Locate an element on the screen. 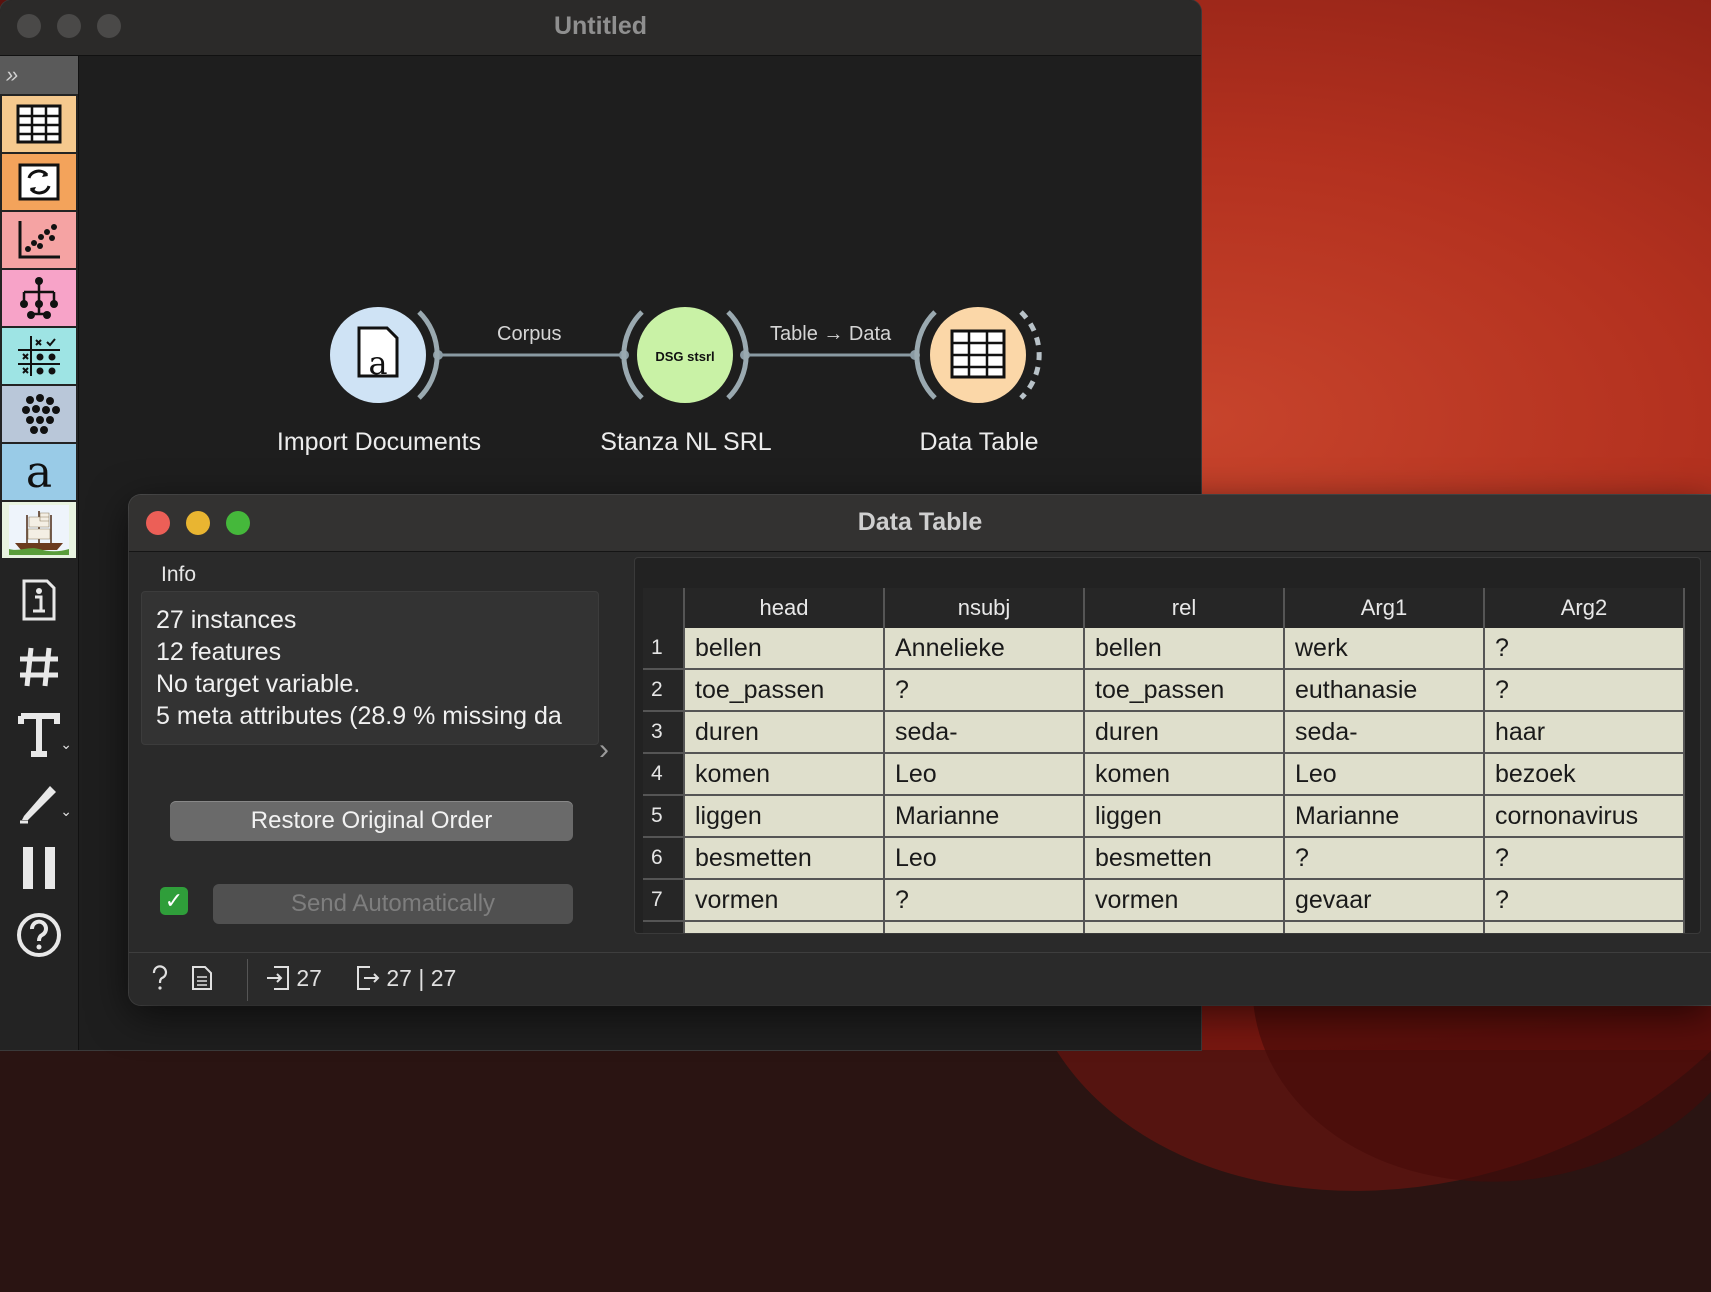  table-row: 7 vormen? vormen gevaar? is located at coordinates (1164, 900).